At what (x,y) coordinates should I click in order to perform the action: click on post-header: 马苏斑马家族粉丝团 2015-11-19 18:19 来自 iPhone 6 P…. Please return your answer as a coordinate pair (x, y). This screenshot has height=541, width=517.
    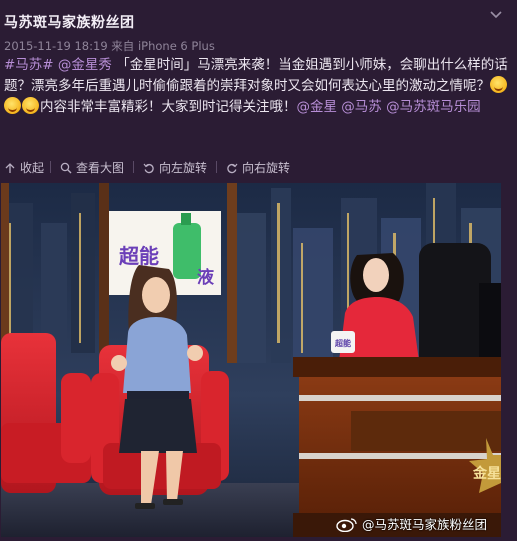
    Looking at the image, I should click on (258, 32).